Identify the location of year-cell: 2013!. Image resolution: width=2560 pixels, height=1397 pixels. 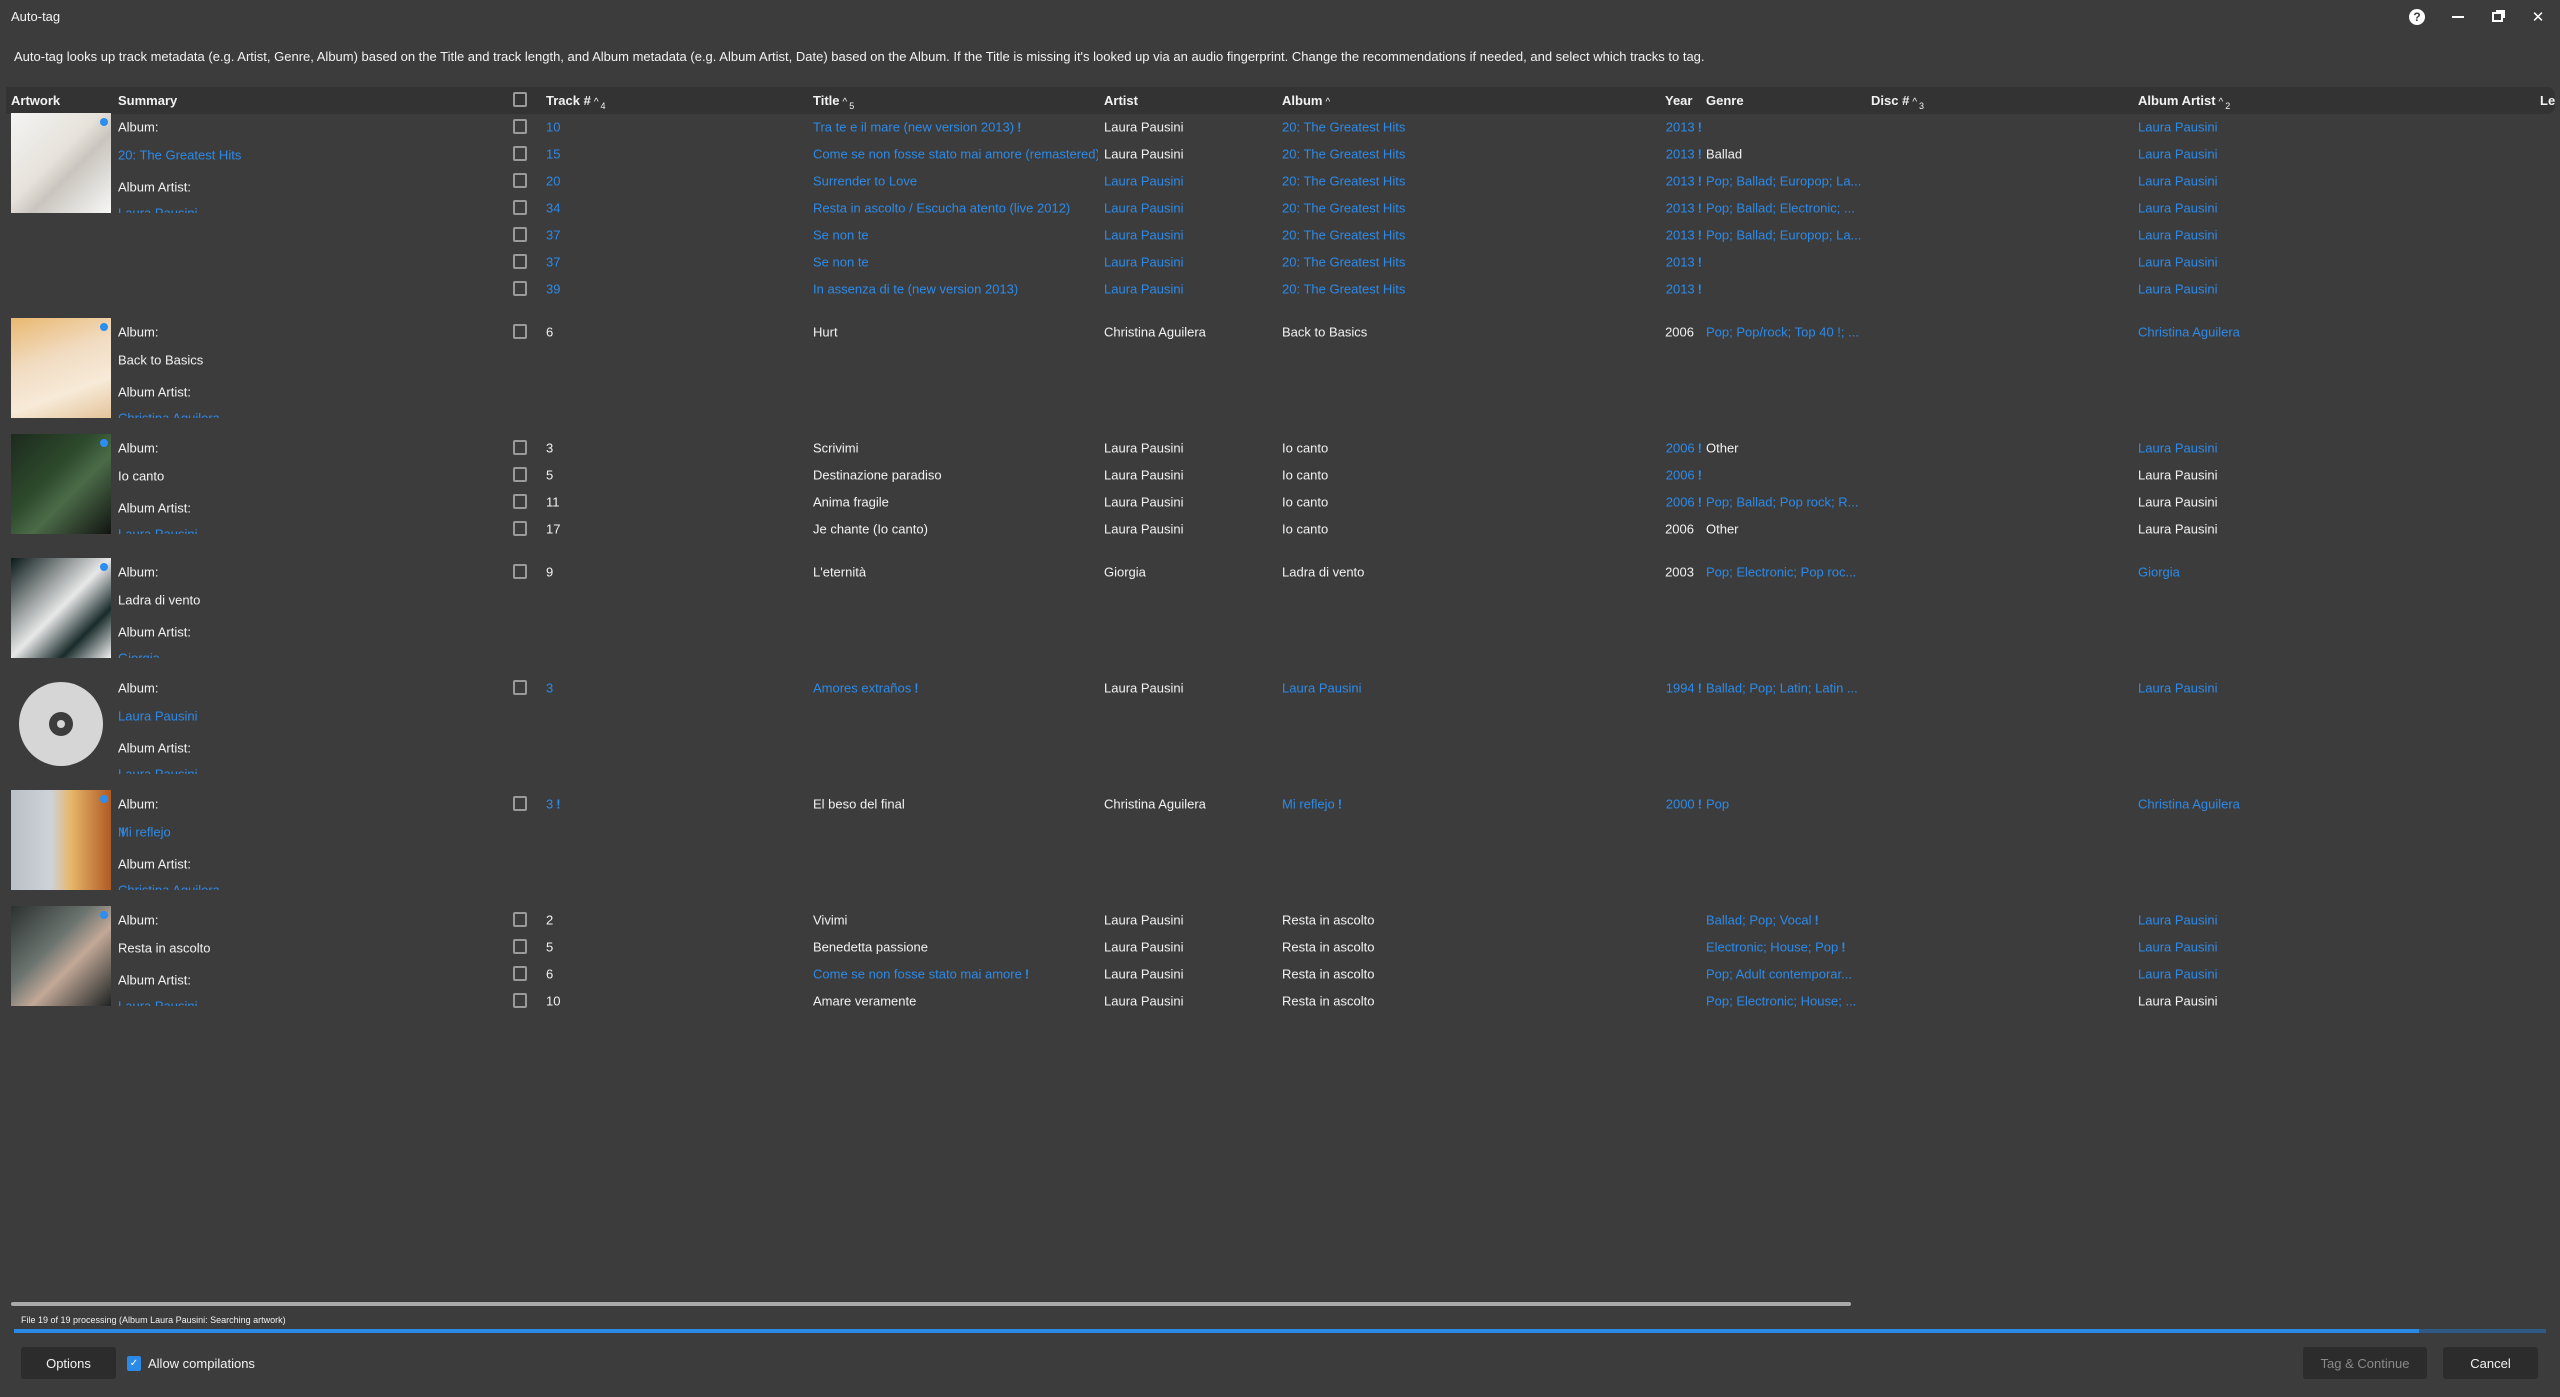
(1684, 234).